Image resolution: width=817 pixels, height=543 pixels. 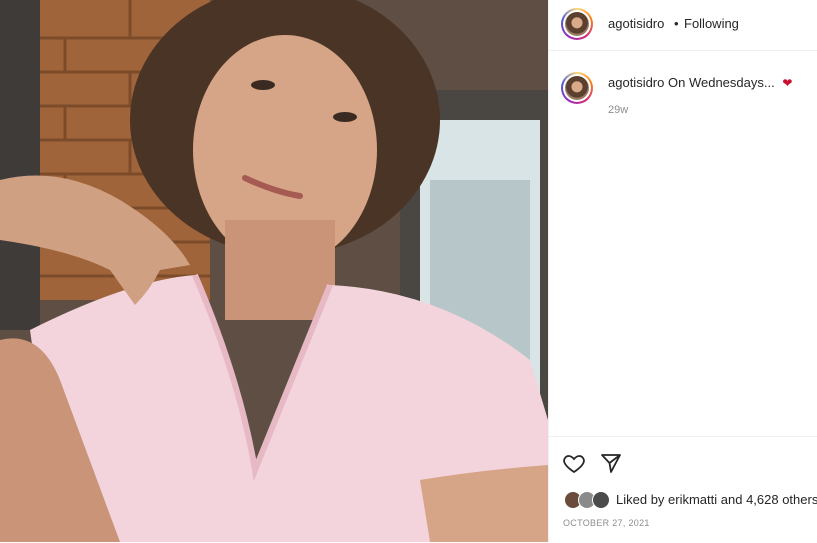 What do you see at coordinates (787, 83) in the screenshot?
I see `heart-emoji-icon: ❤` at bounding box center [787, 83].